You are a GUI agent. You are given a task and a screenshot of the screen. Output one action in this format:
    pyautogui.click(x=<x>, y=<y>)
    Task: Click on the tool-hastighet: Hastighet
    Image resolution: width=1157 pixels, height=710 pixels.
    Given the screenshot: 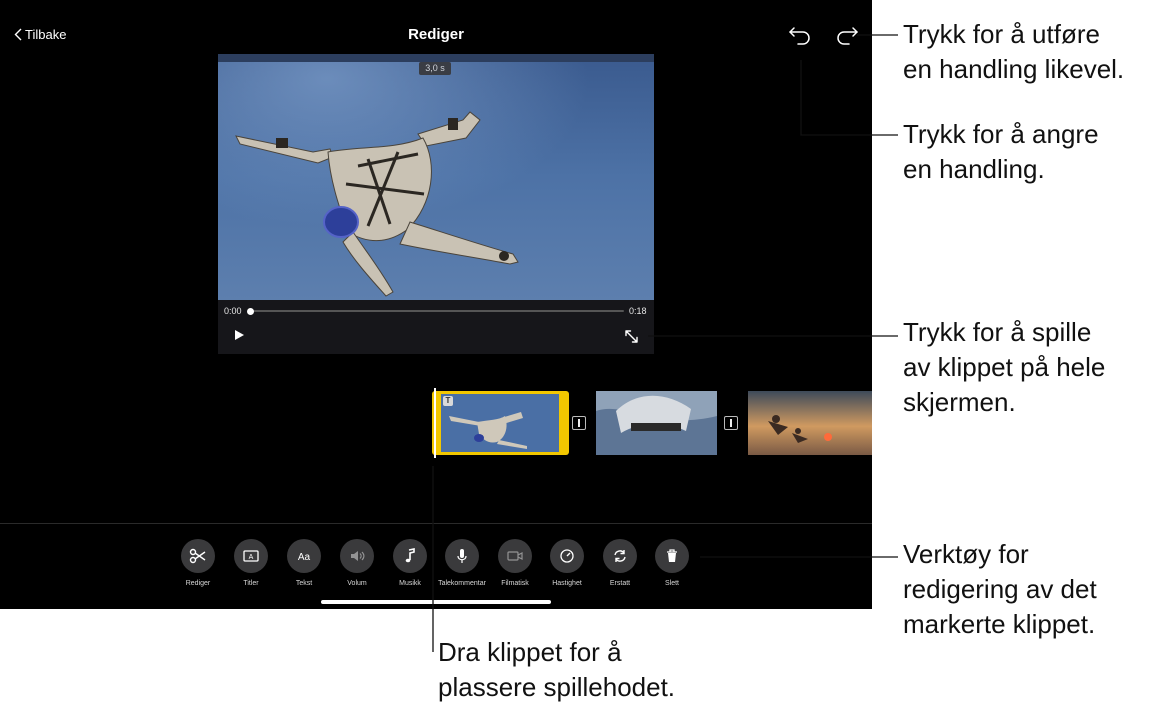 What is the action you would take?
    pyautogui.click(x=567, y=563)
    